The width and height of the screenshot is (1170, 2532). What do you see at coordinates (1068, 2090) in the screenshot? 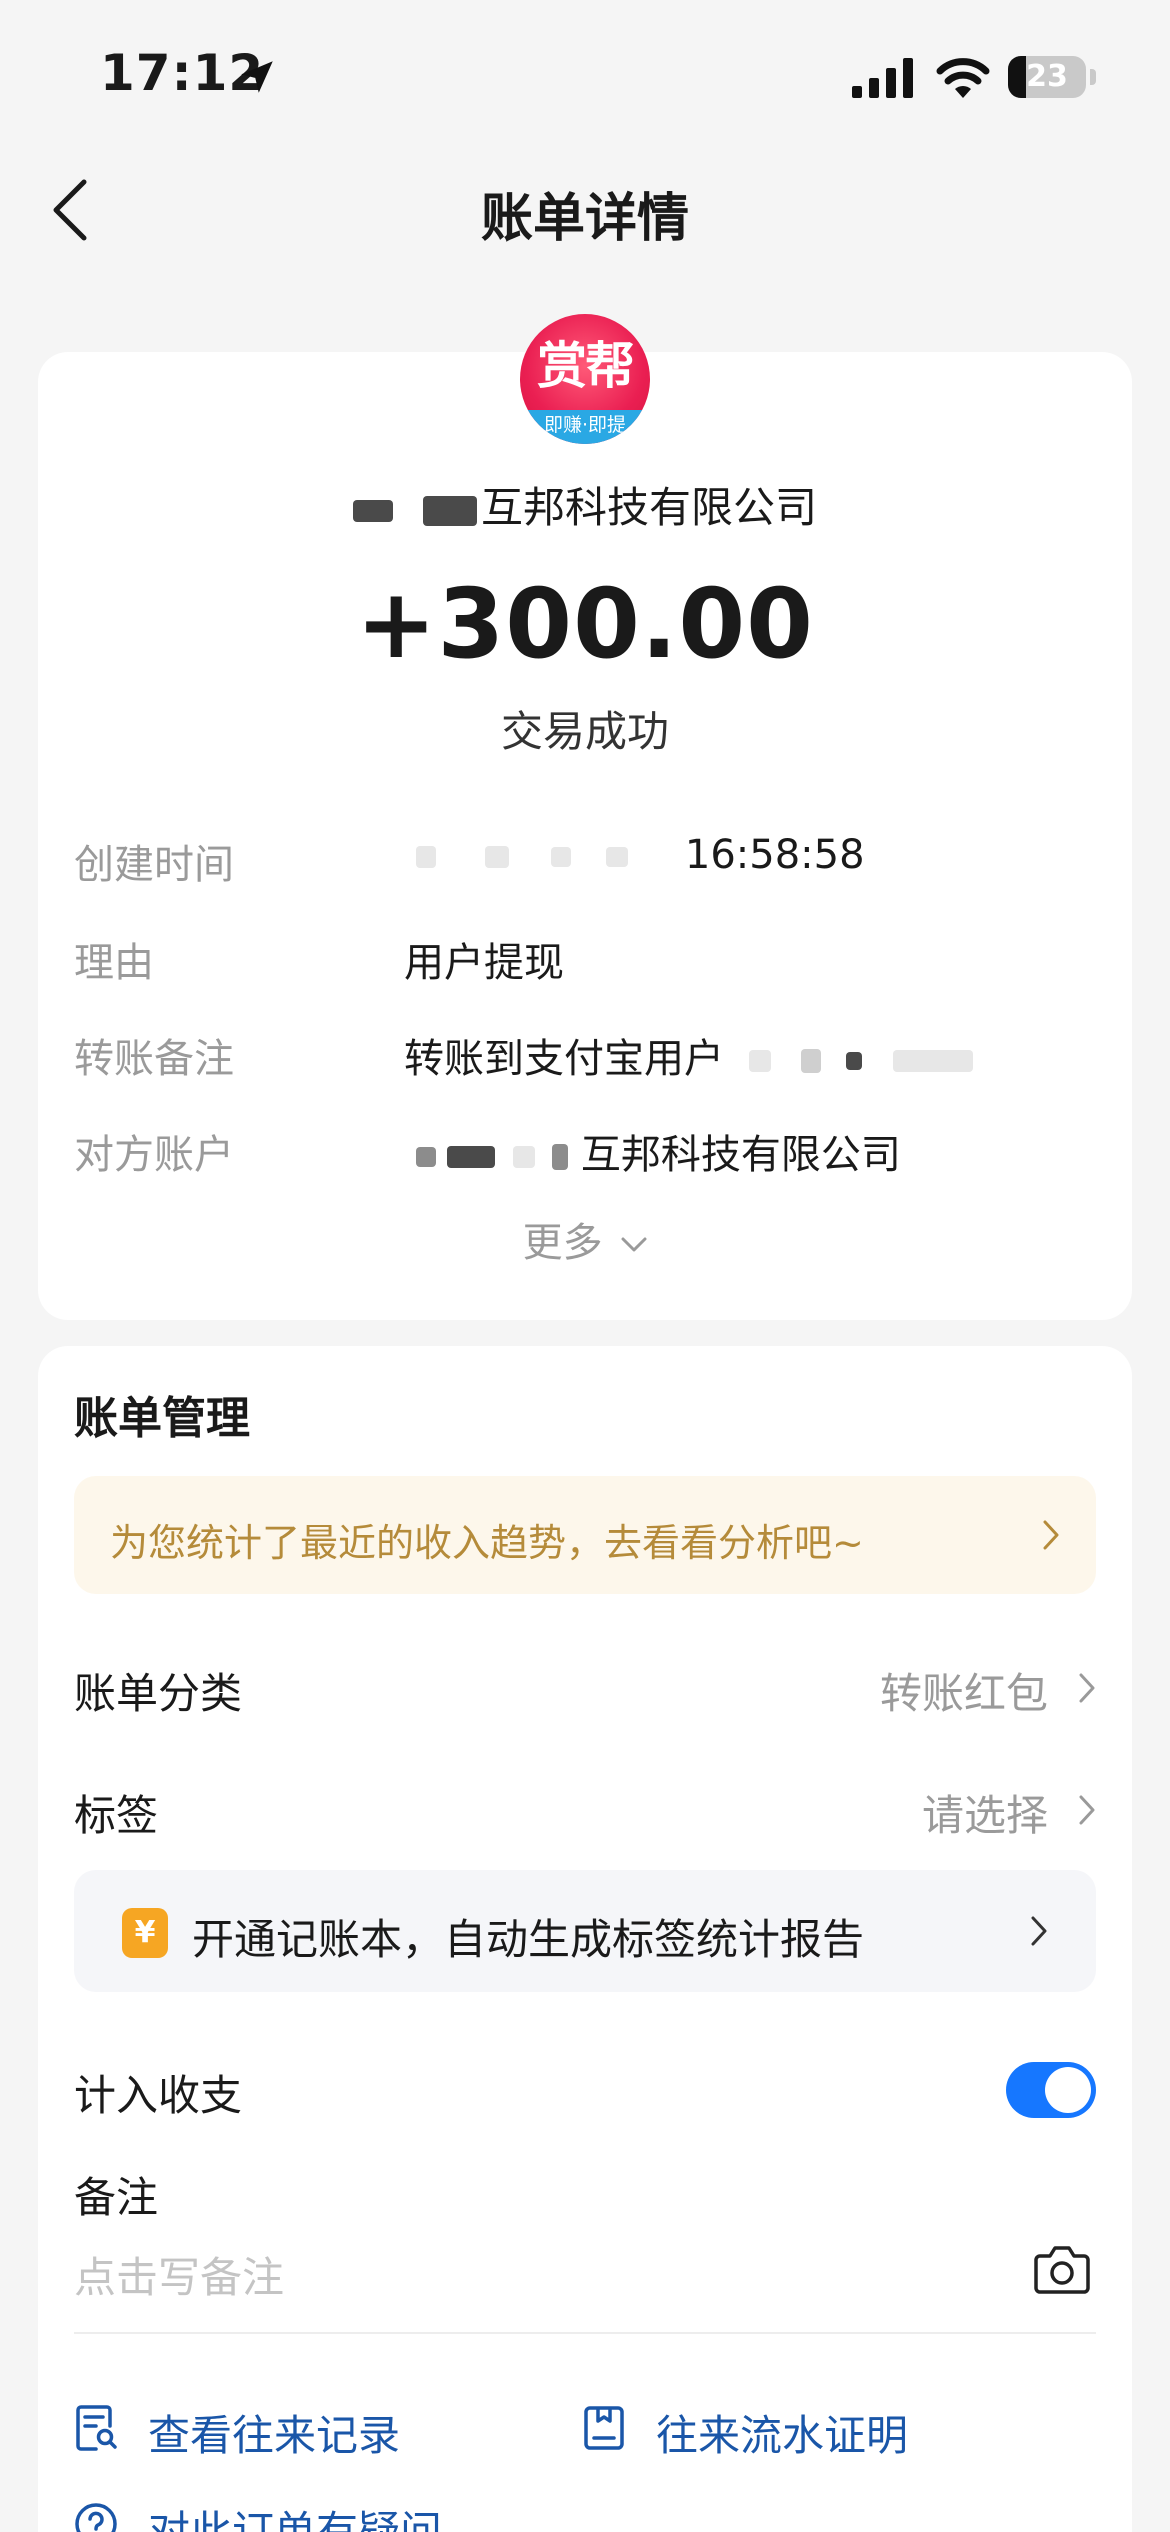
I see `toggle-knob` at bounding box center [1068, 2090].